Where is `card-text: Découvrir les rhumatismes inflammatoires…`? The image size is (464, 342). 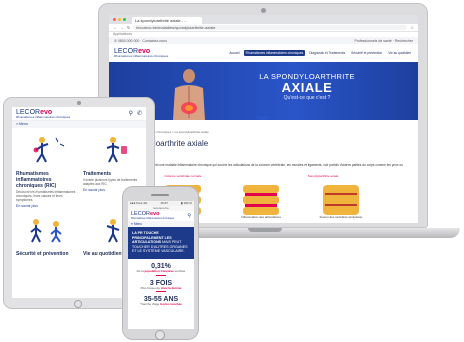
card-text: Découvrir les rhumatismes inflammatoires… is located at coordinates (46, 196).